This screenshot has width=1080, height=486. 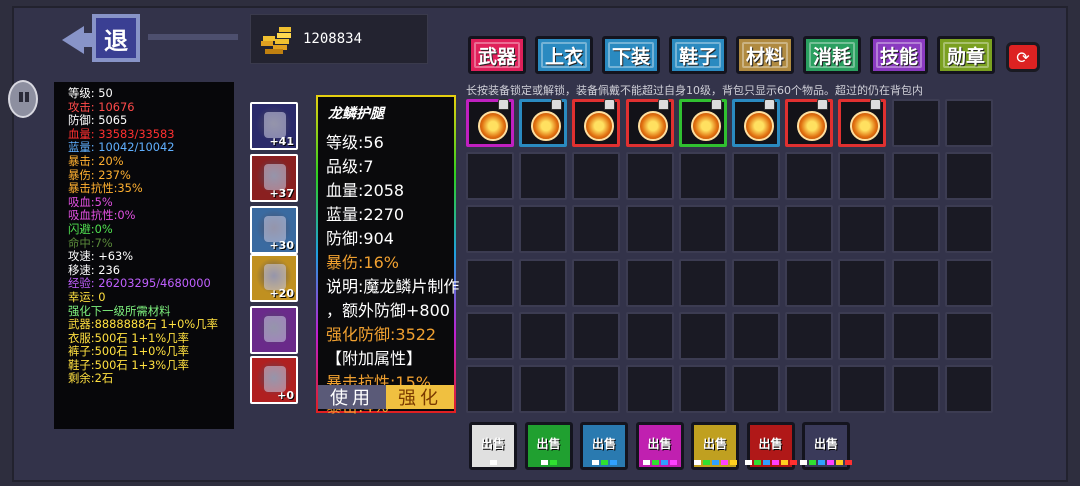 What do you see at coordinates (274, 278) in the screenshot?
I see `equipped-slot-shoes: +20` at bounding box center [274, 278].